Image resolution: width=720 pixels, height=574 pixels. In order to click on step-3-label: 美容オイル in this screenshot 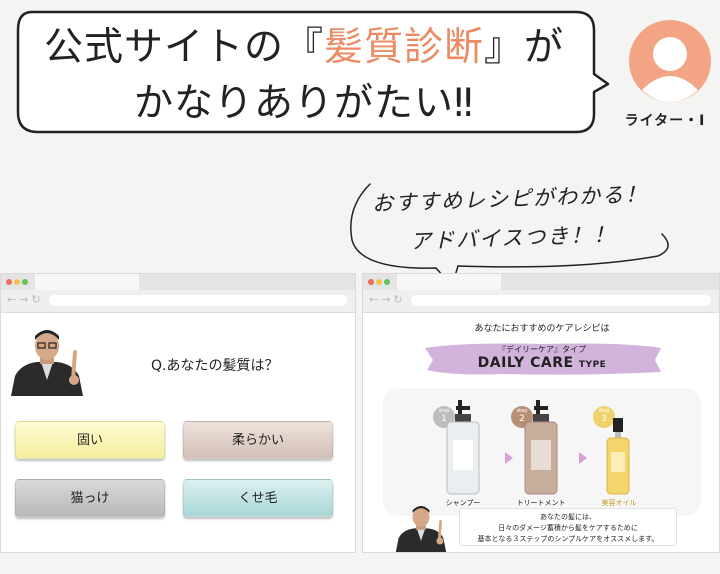, I will do `click(619, 503)`.